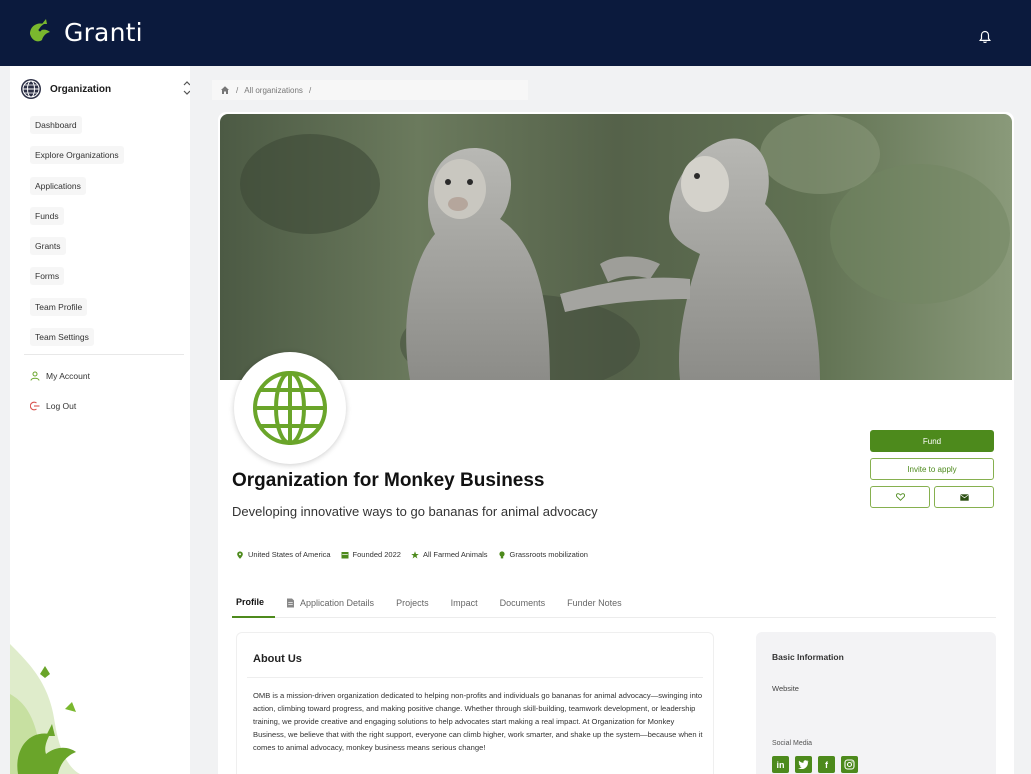 The image size is (1031, 774). Describe the element at coordinates (35, 376) in the screenshot. I see `user-icon` at that location.